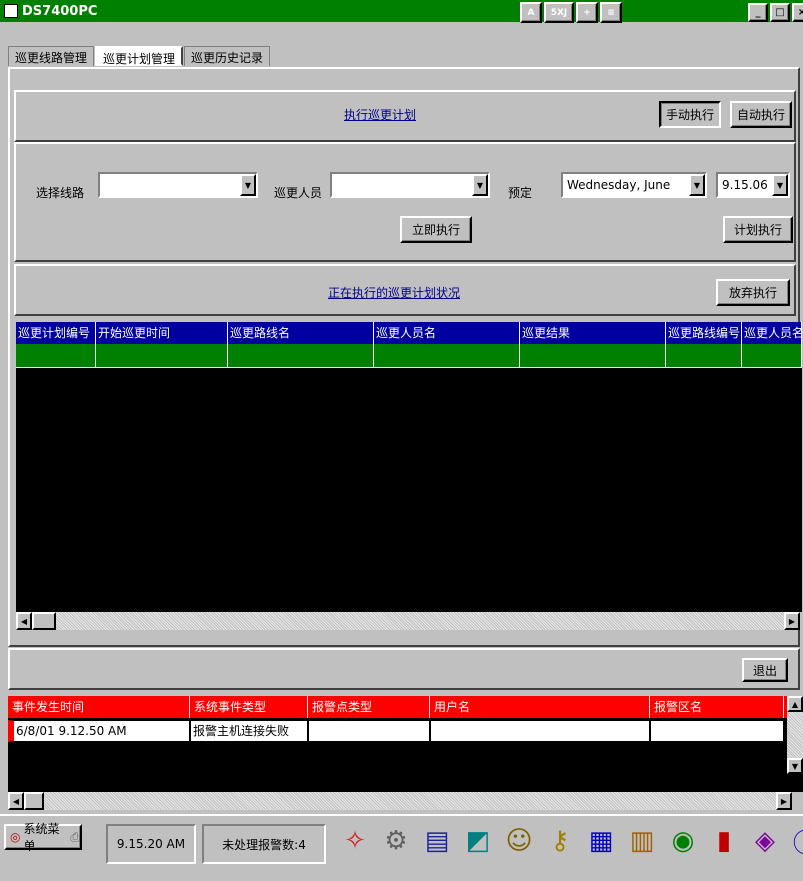  I want to click on date-select: Wednesday, June ▼, so click(634, 185).